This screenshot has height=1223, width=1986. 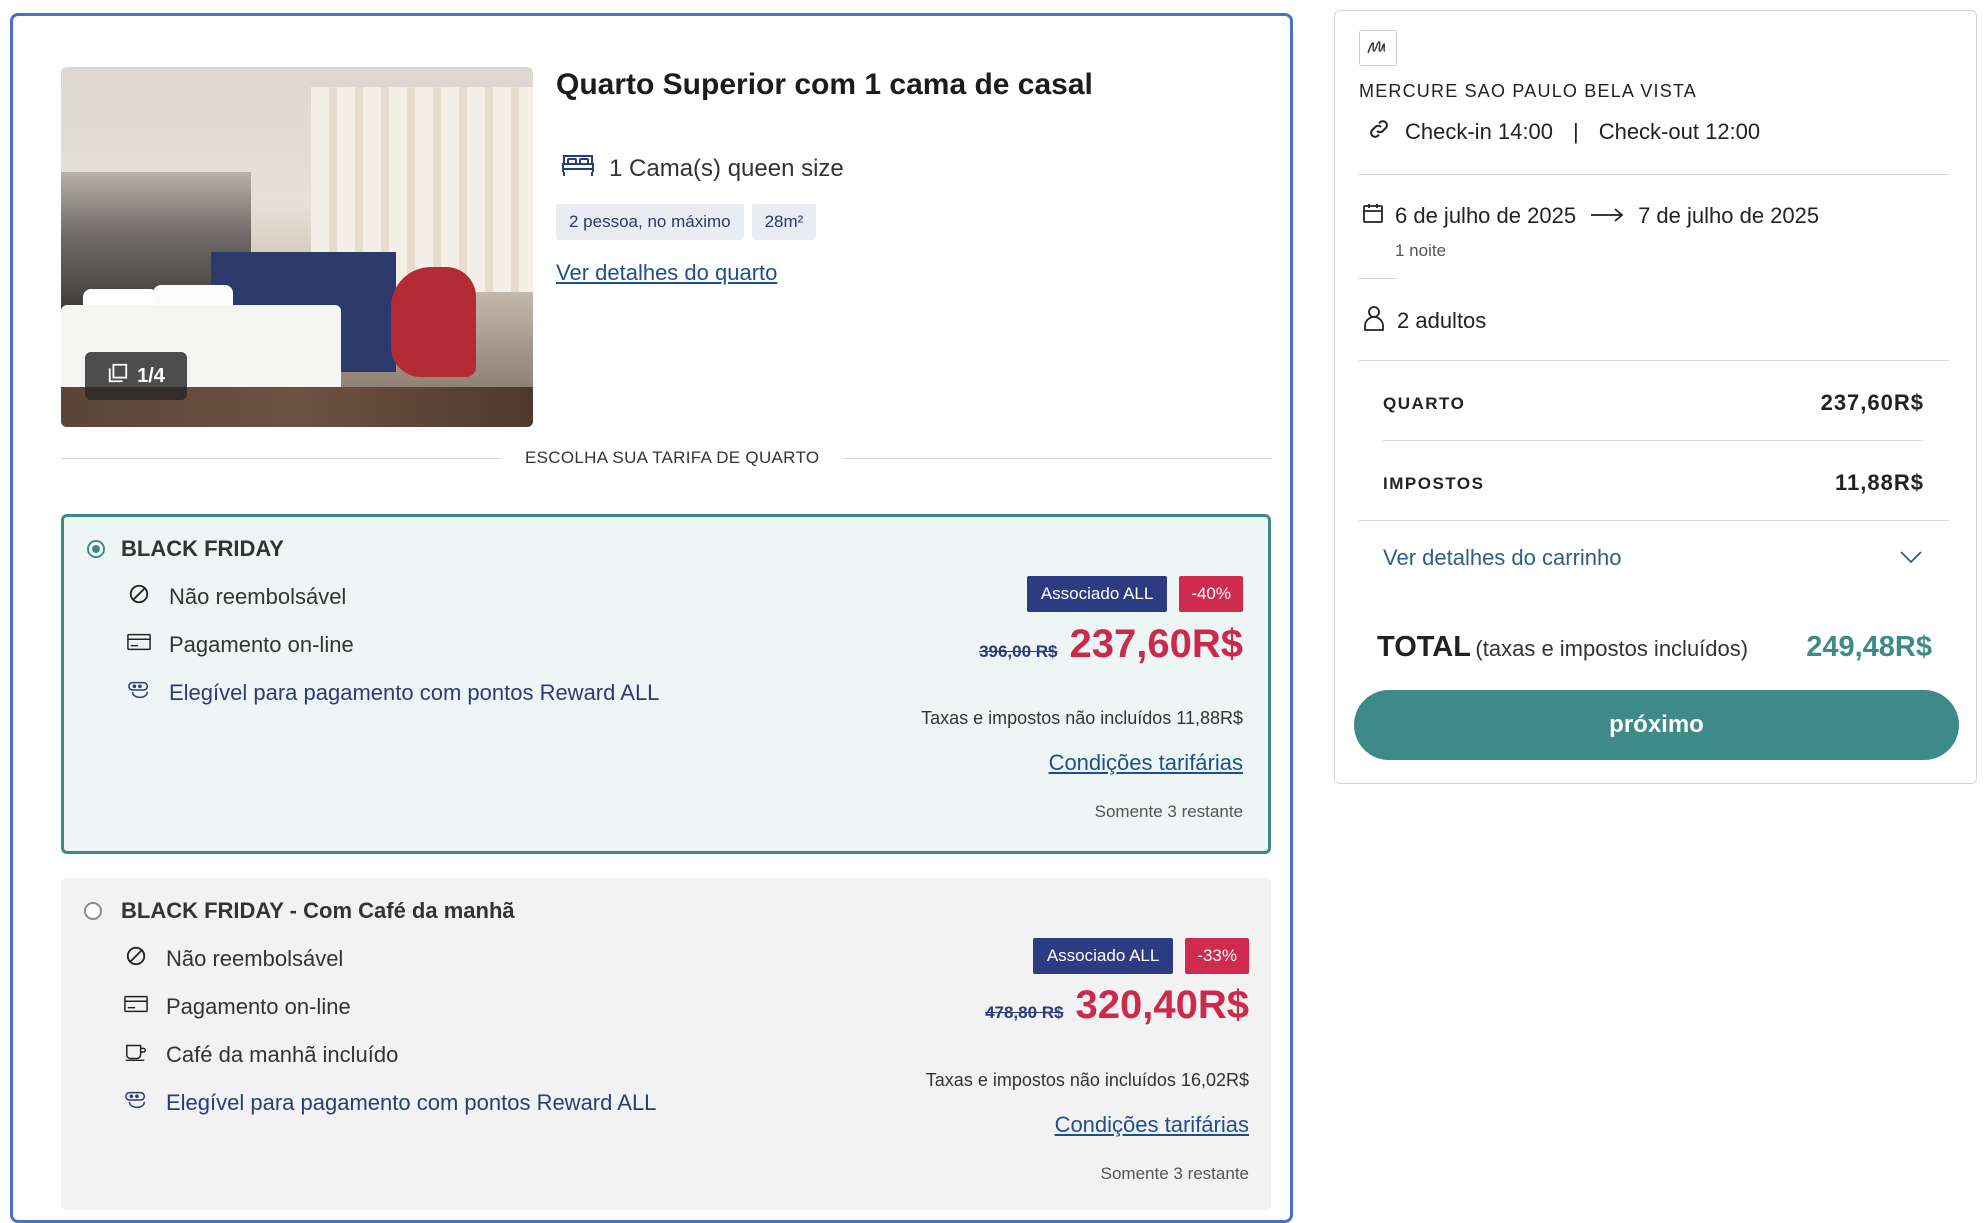 What do you see at coordinates (1656, 725) in the screenshot?
I see `next-button: próximo` at bounding box center [1656, 725].